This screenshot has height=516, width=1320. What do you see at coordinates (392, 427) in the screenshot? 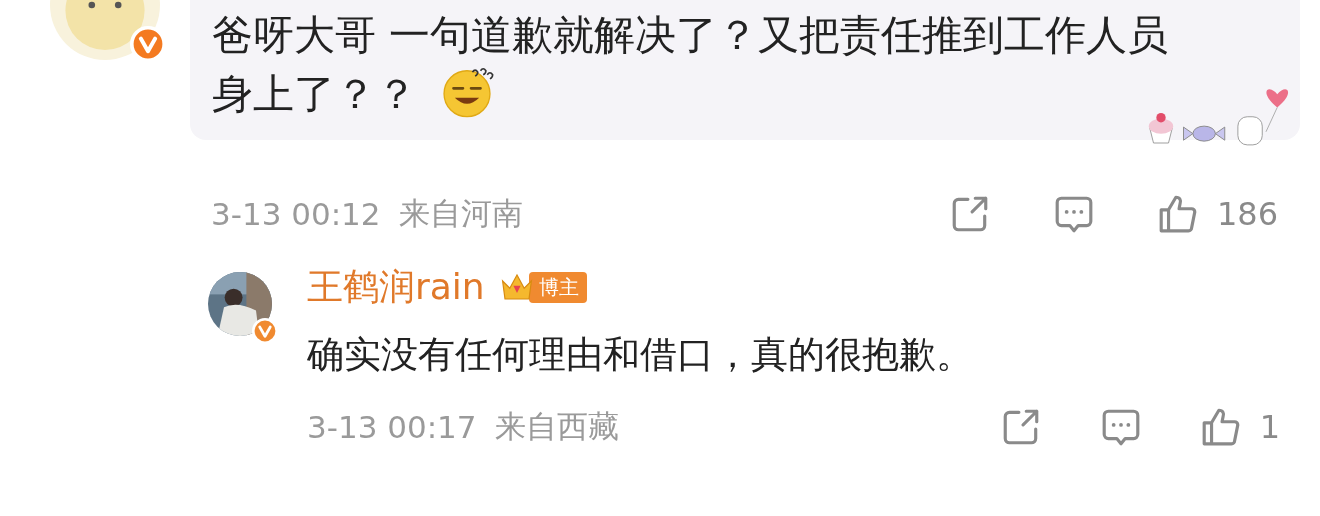
I see `reply-time: 3-13 00:17` at bounding box center [392, 427].